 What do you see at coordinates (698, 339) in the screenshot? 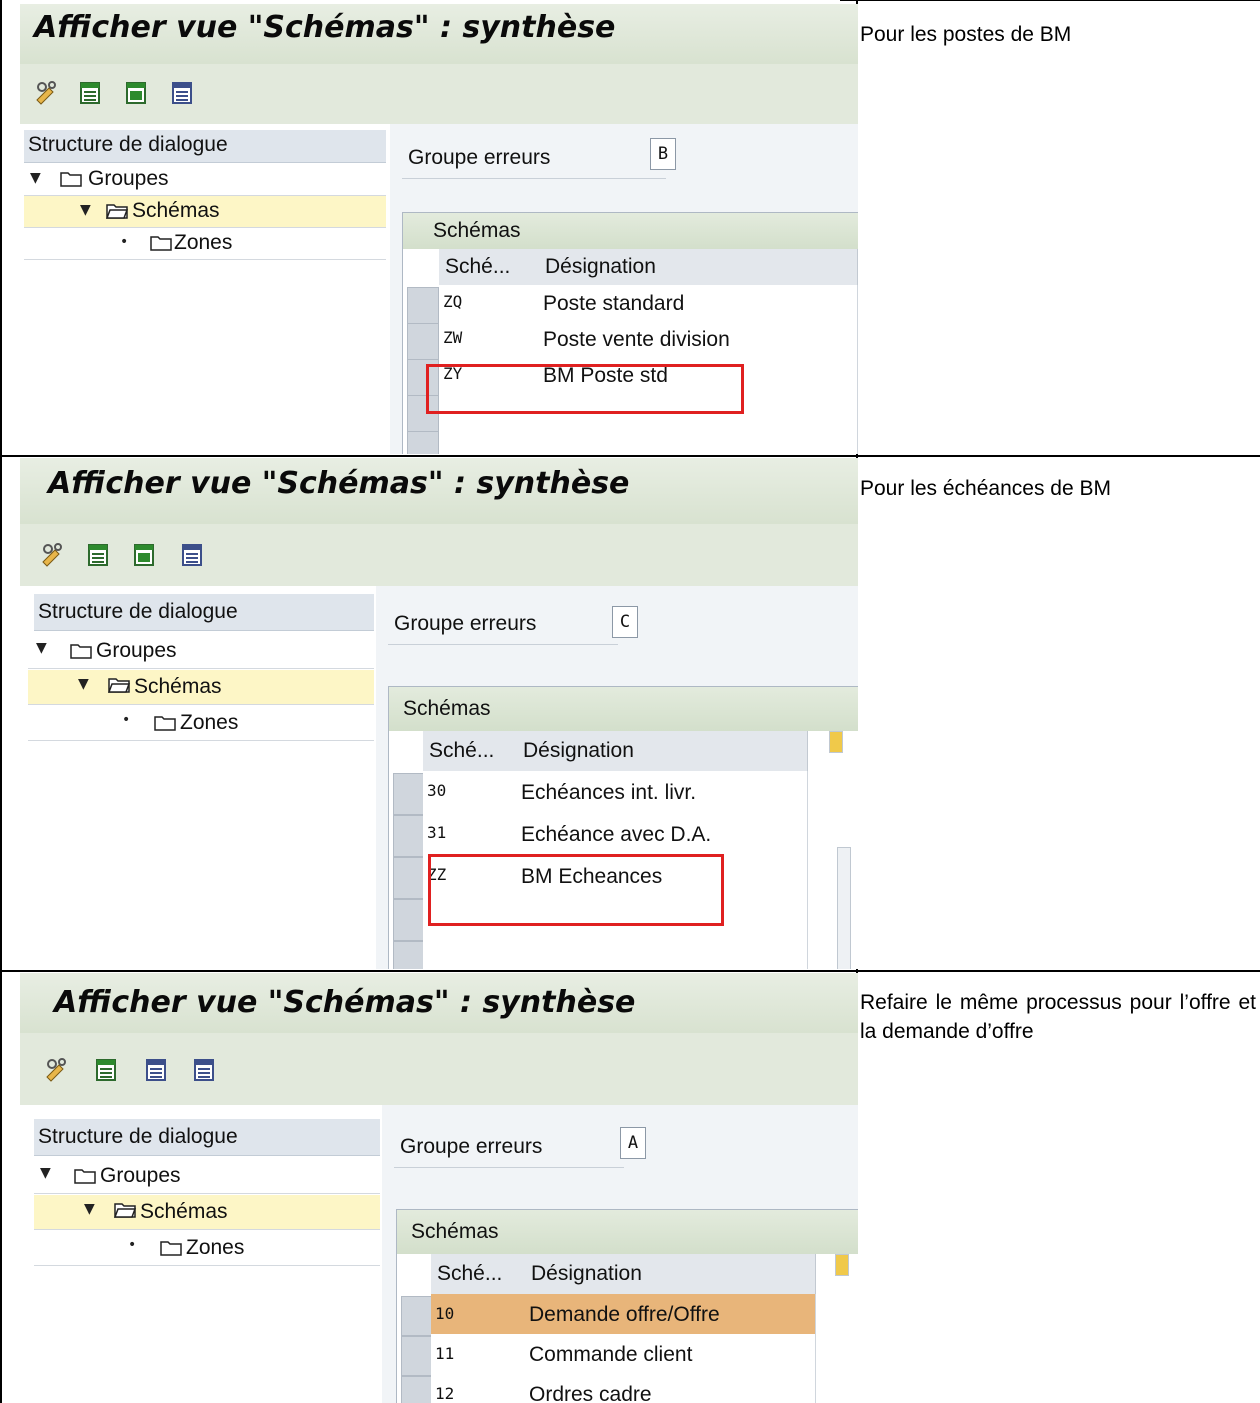
I see `table-cell-designation: Poste vente division` at bounding box center [698, 339].